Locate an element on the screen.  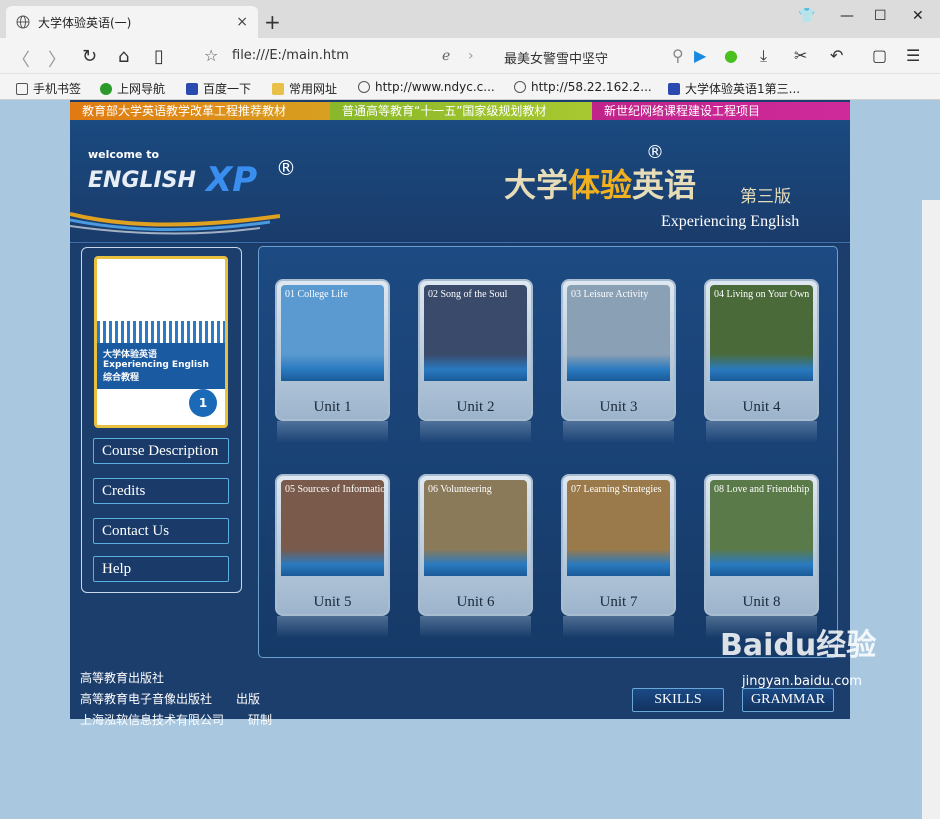
home-icon: ⌂ is located at coordinates (123, 56).